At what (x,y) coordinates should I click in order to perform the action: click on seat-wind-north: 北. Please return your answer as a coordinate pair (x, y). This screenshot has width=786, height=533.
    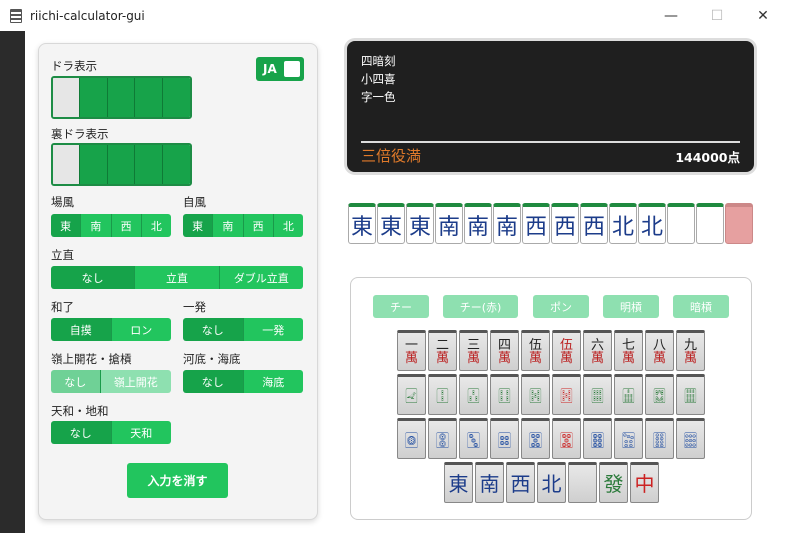
    Looking at the image, I should click on (288, 225).